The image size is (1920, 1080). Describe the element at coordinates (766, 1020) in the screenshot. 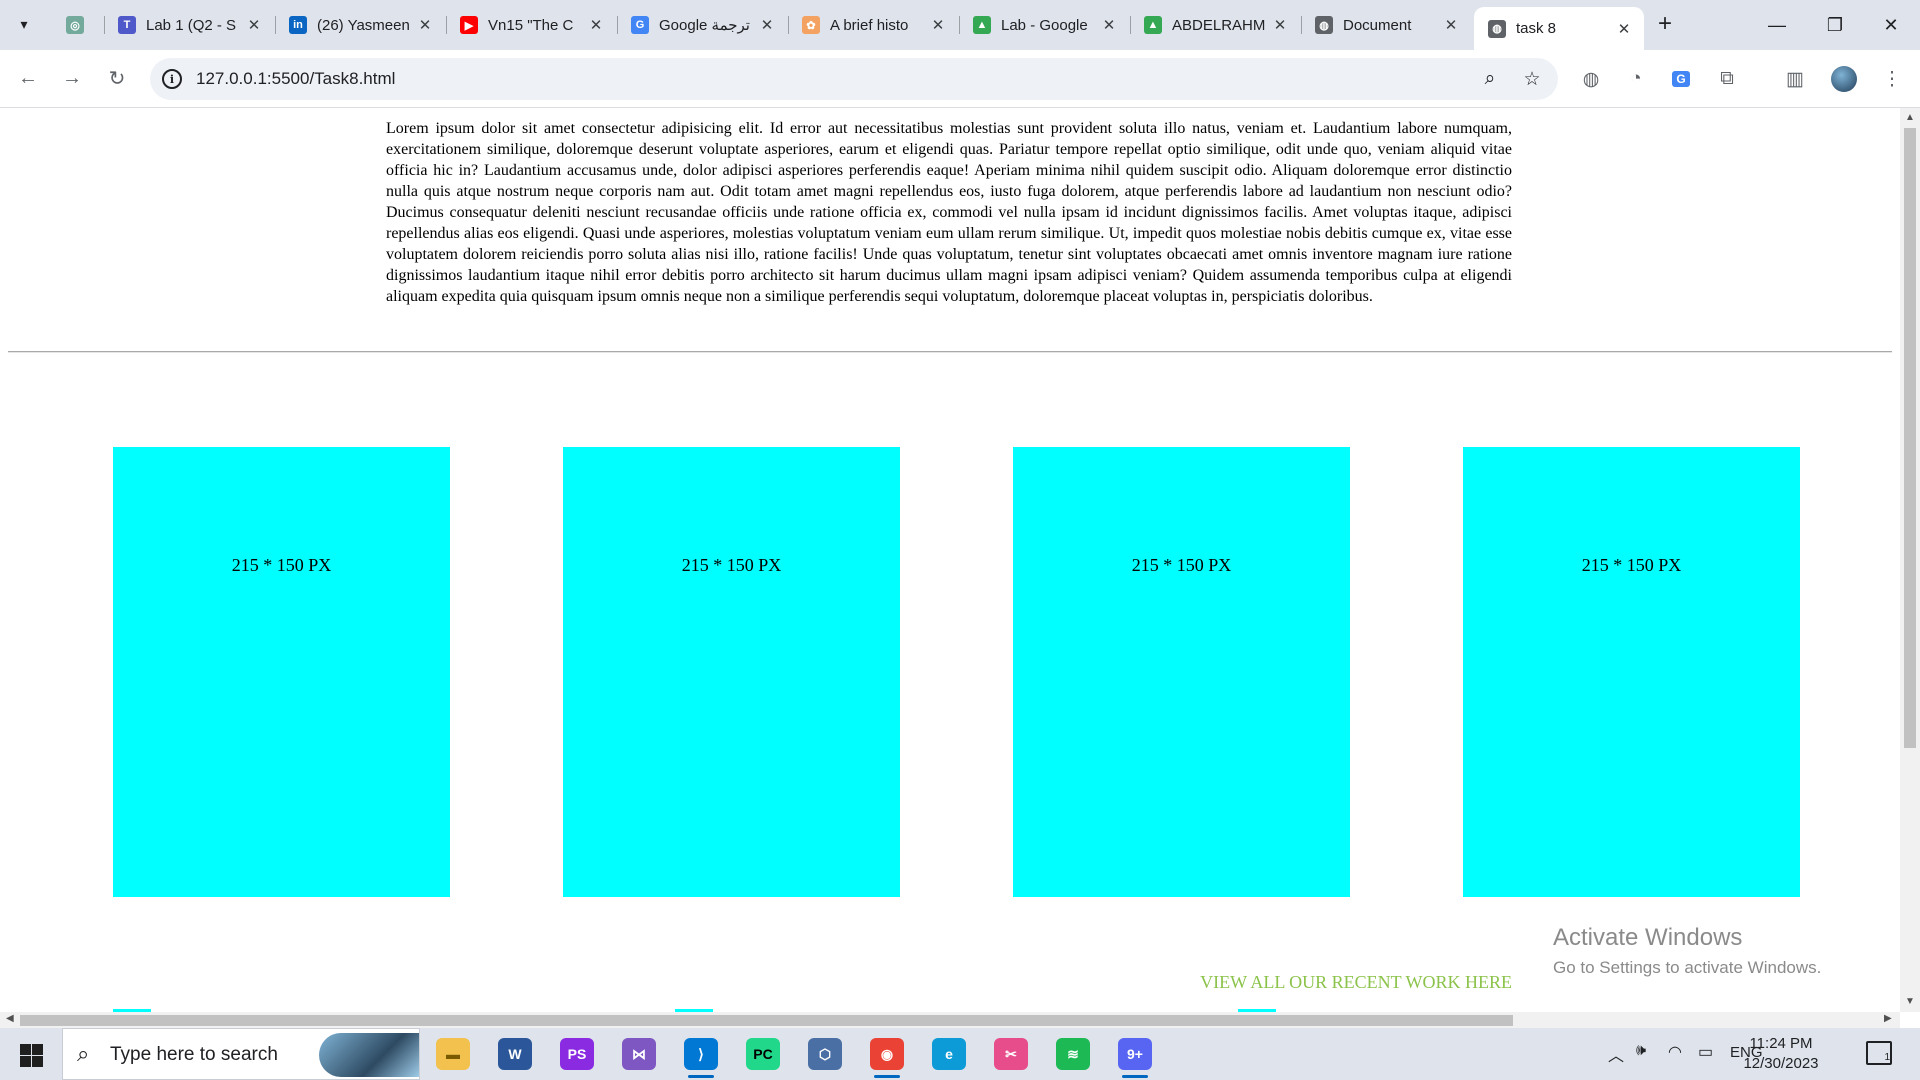

I see `horizontal-scroll-thumb` at that location.